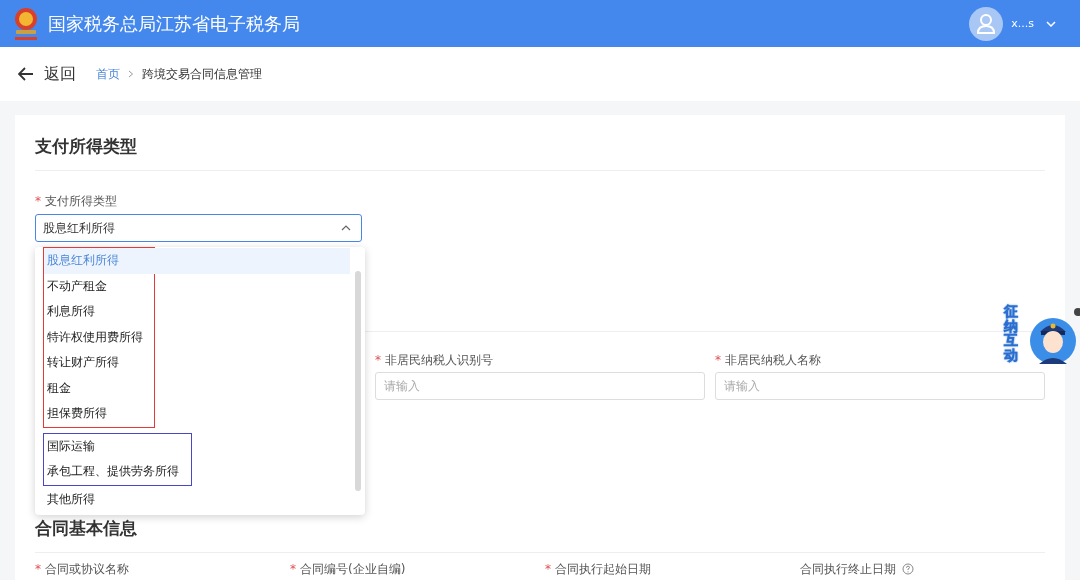 The width and height of the screenshot is (1080, 580). What do you see at coordinates (358, 381) in the screenshot?
I see `scrollbar-thumb` at bounding box center [358, 381].